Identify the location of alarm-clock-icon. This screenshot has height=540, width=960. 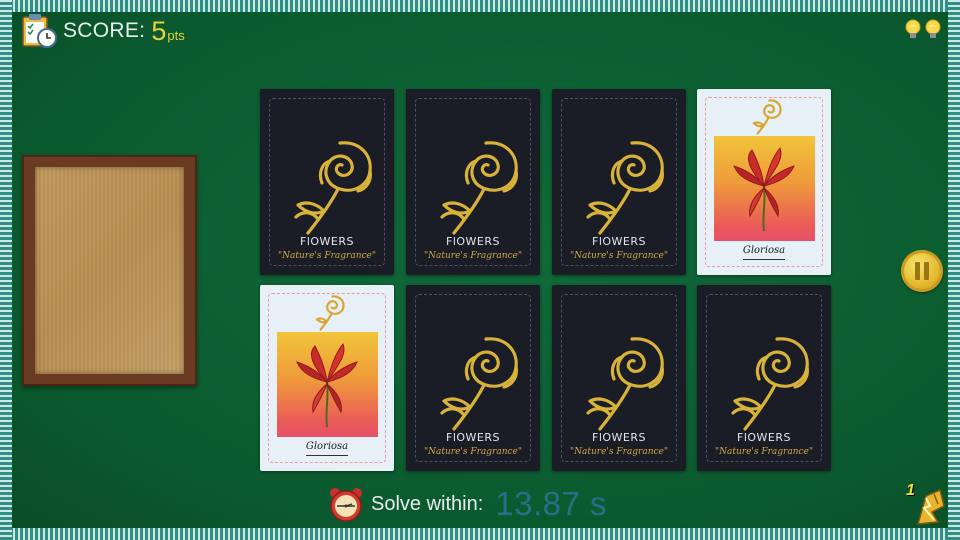
(346, 505).